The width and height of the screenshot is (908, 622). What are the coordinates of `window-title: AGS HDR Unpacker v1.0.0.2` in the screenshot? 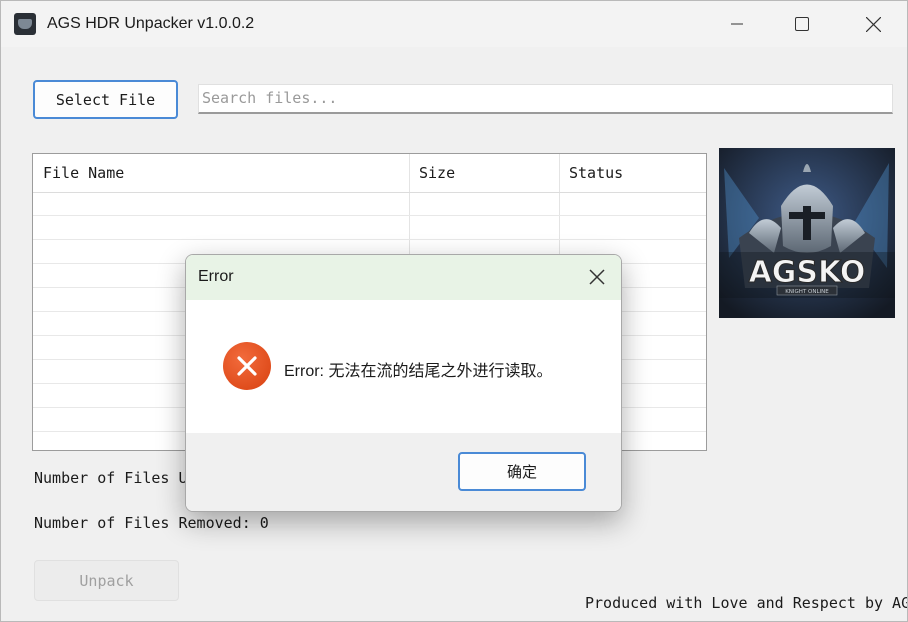 It's located at (151, 23).